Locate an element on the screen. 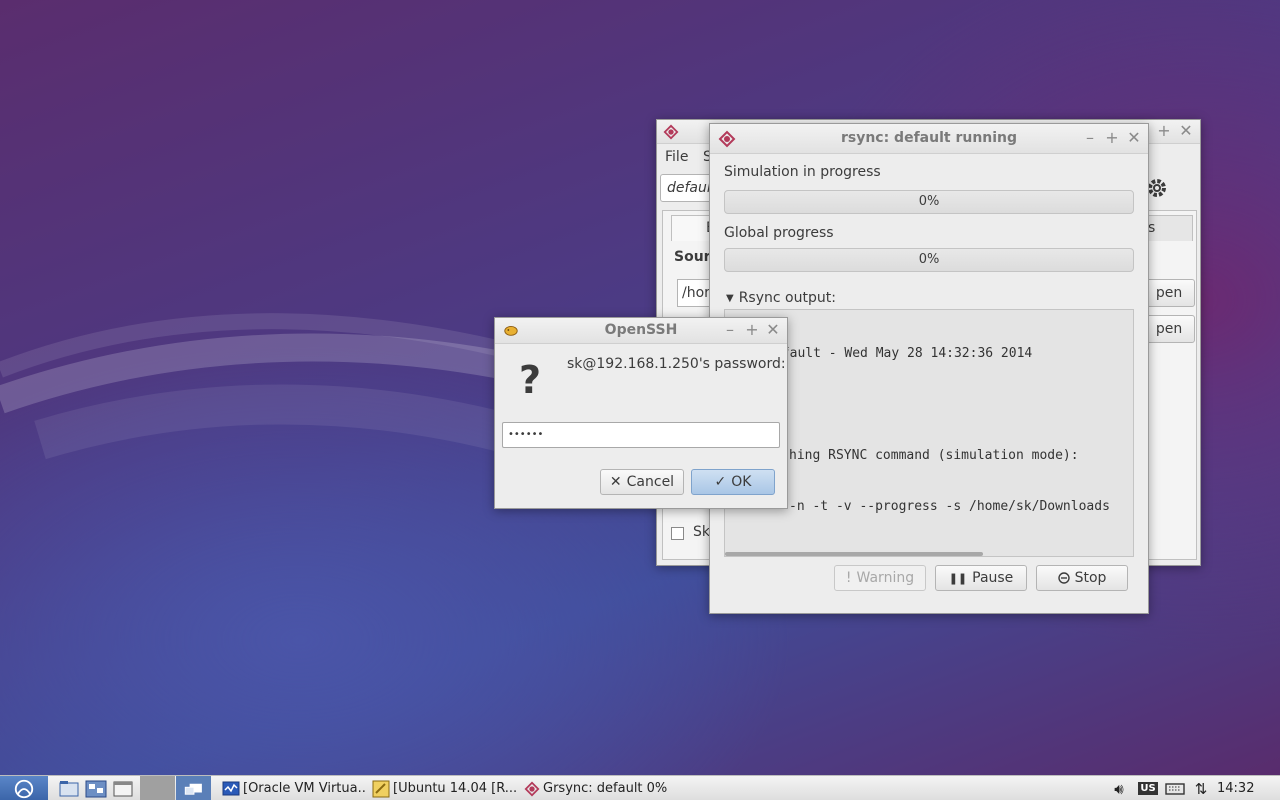 The height and width of the screenshot is (800, 1280). window-icon is located at coordinates (123, 788).